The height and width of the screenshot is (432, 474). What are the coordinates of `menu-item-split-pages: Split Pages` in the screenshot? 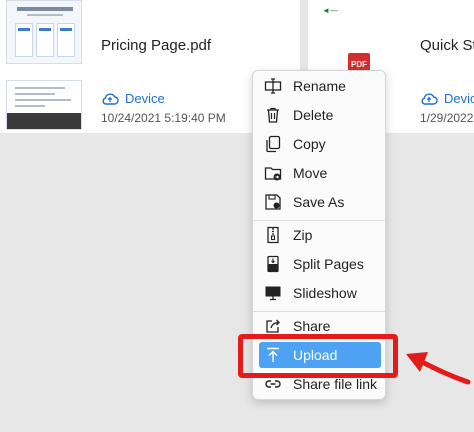 It's located at (320, 264).